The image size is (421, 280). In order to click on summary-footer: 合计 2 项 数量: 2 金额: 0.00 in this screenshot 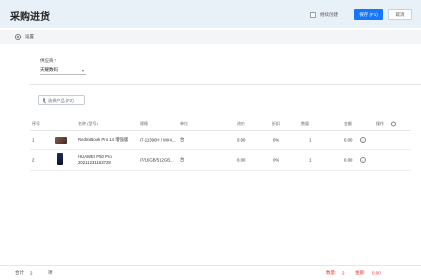, I will do `click(210, 272)`.